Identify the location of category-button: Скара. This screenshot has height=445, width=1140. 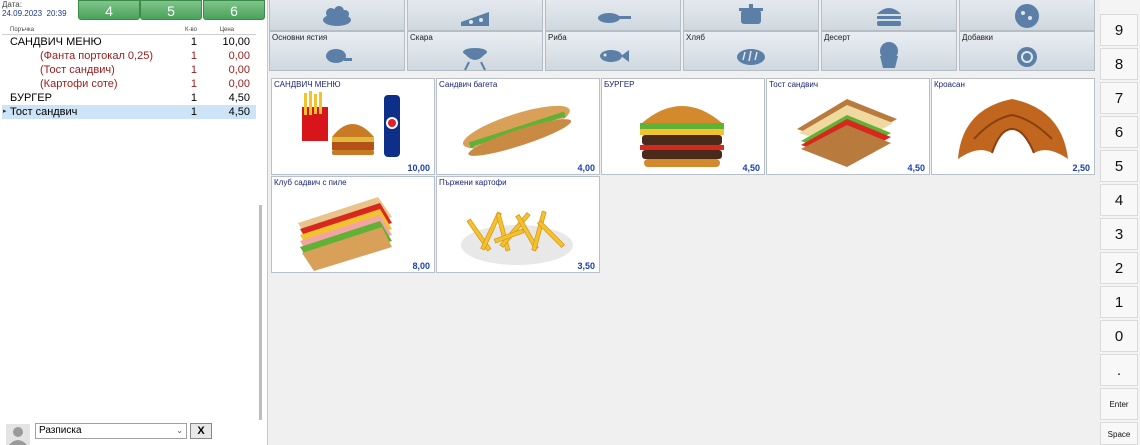
(475, 51).